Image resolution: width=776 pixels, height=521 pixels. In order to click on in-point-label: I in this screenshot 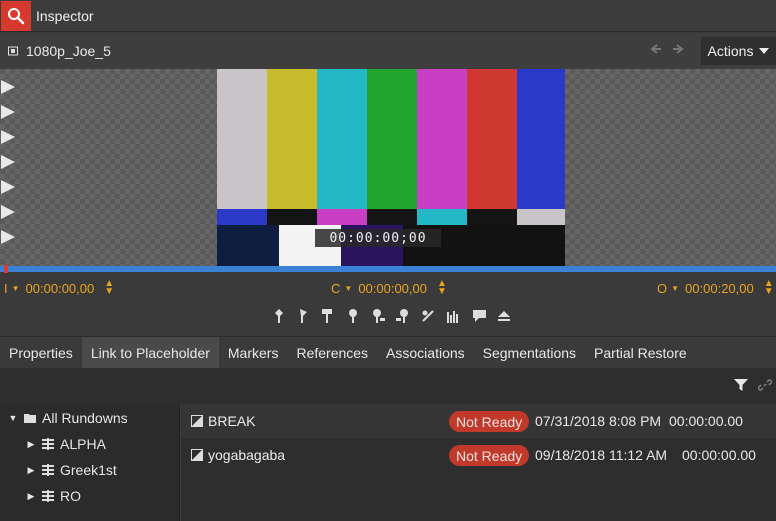, I will do `click(6, 288)`.